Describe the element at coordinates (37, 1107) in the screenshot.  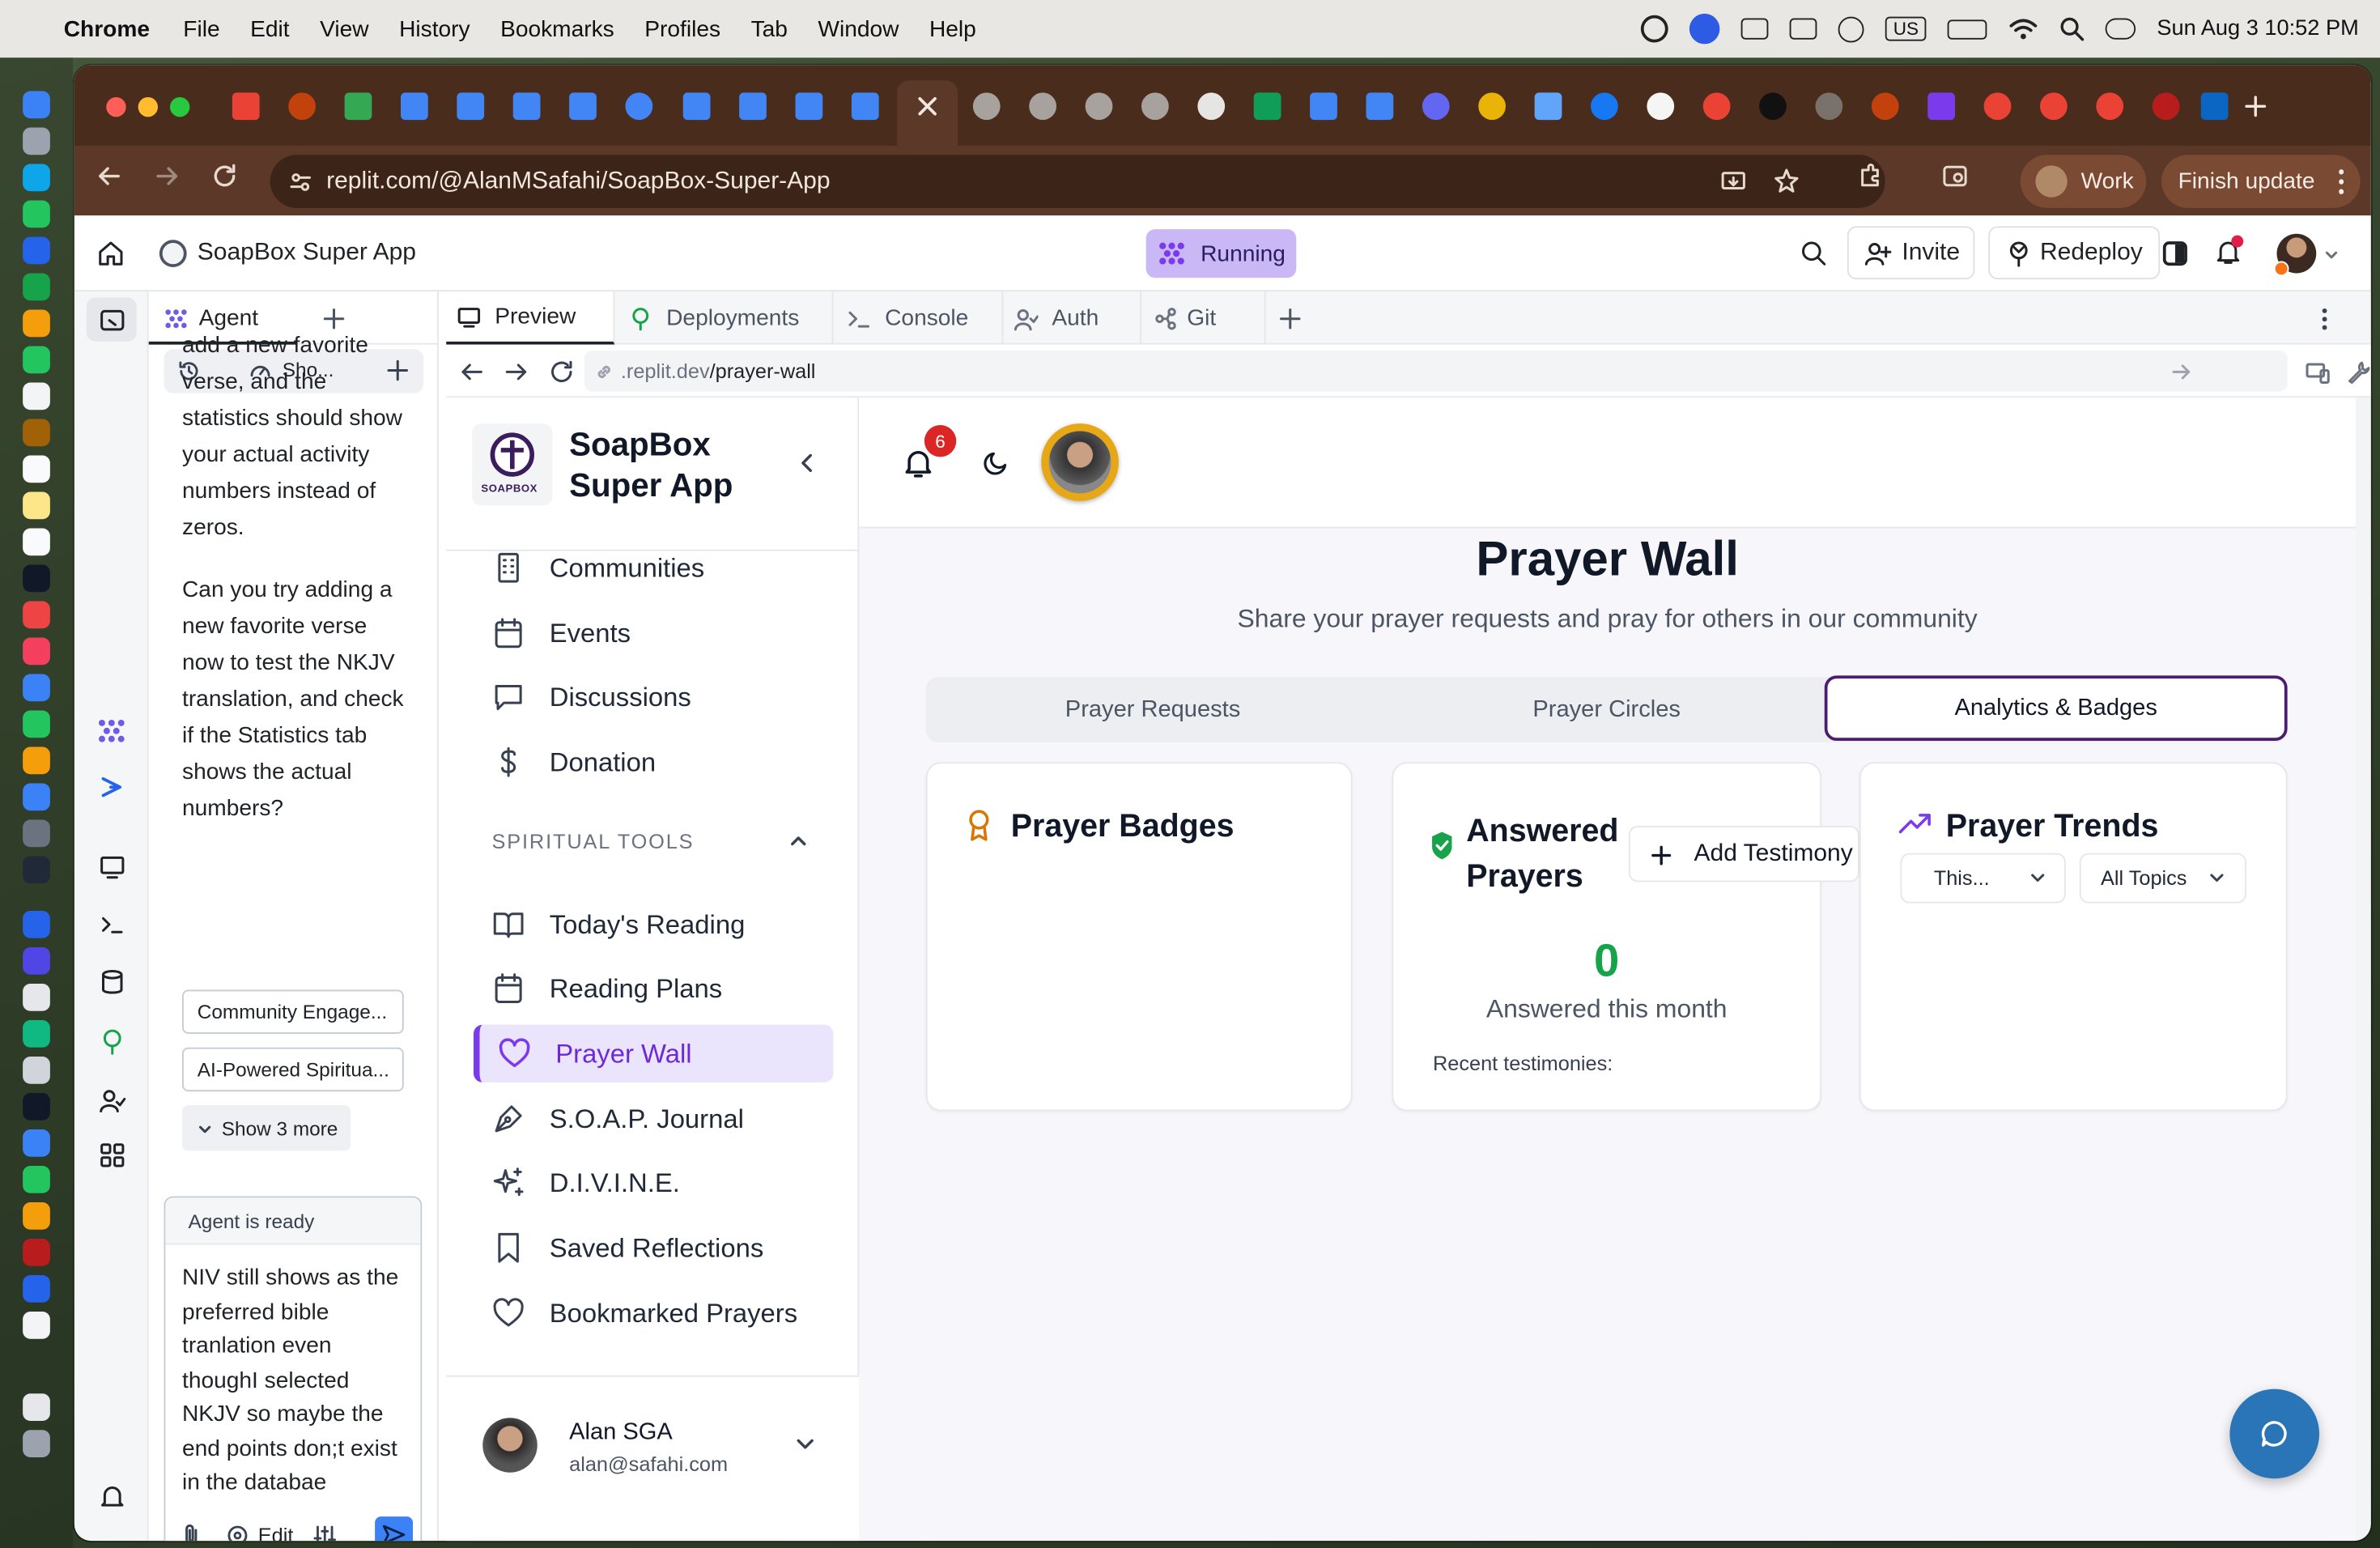
I see `terminal-dock-icon` at that location.